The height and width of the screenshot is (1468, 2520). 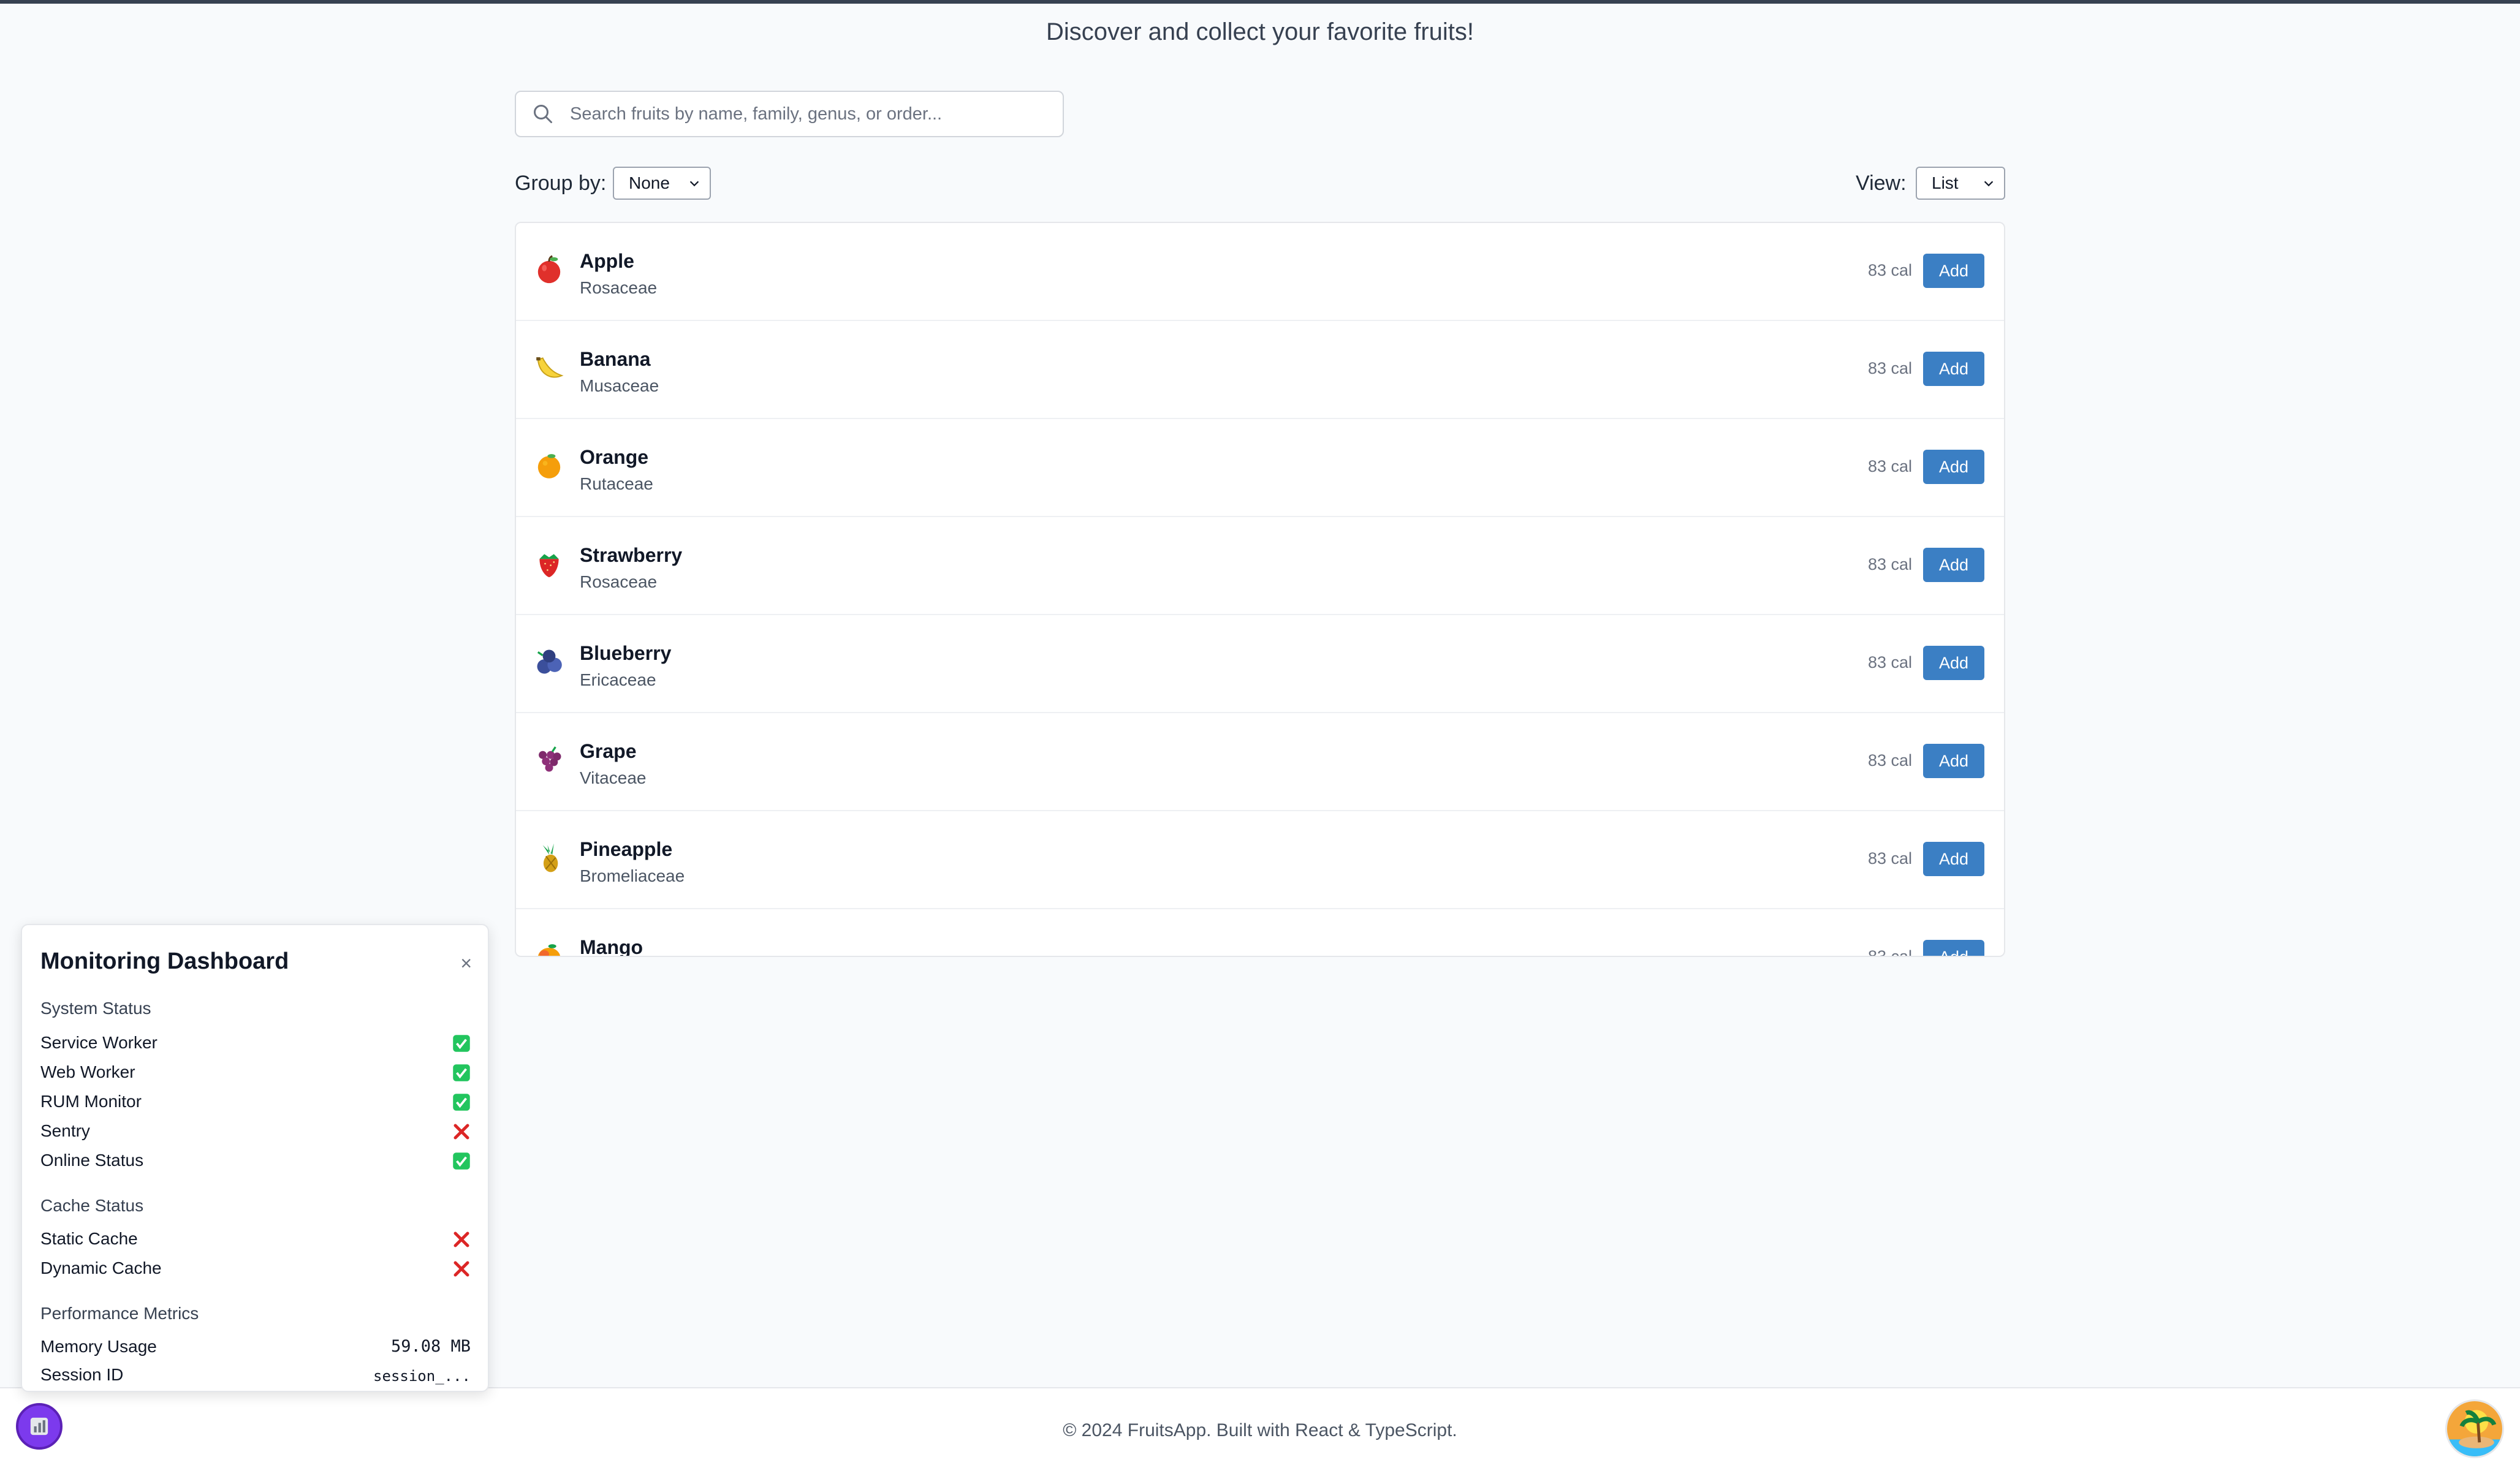 I want to click on fruit-name: Mango, so click(x=611, y=946).